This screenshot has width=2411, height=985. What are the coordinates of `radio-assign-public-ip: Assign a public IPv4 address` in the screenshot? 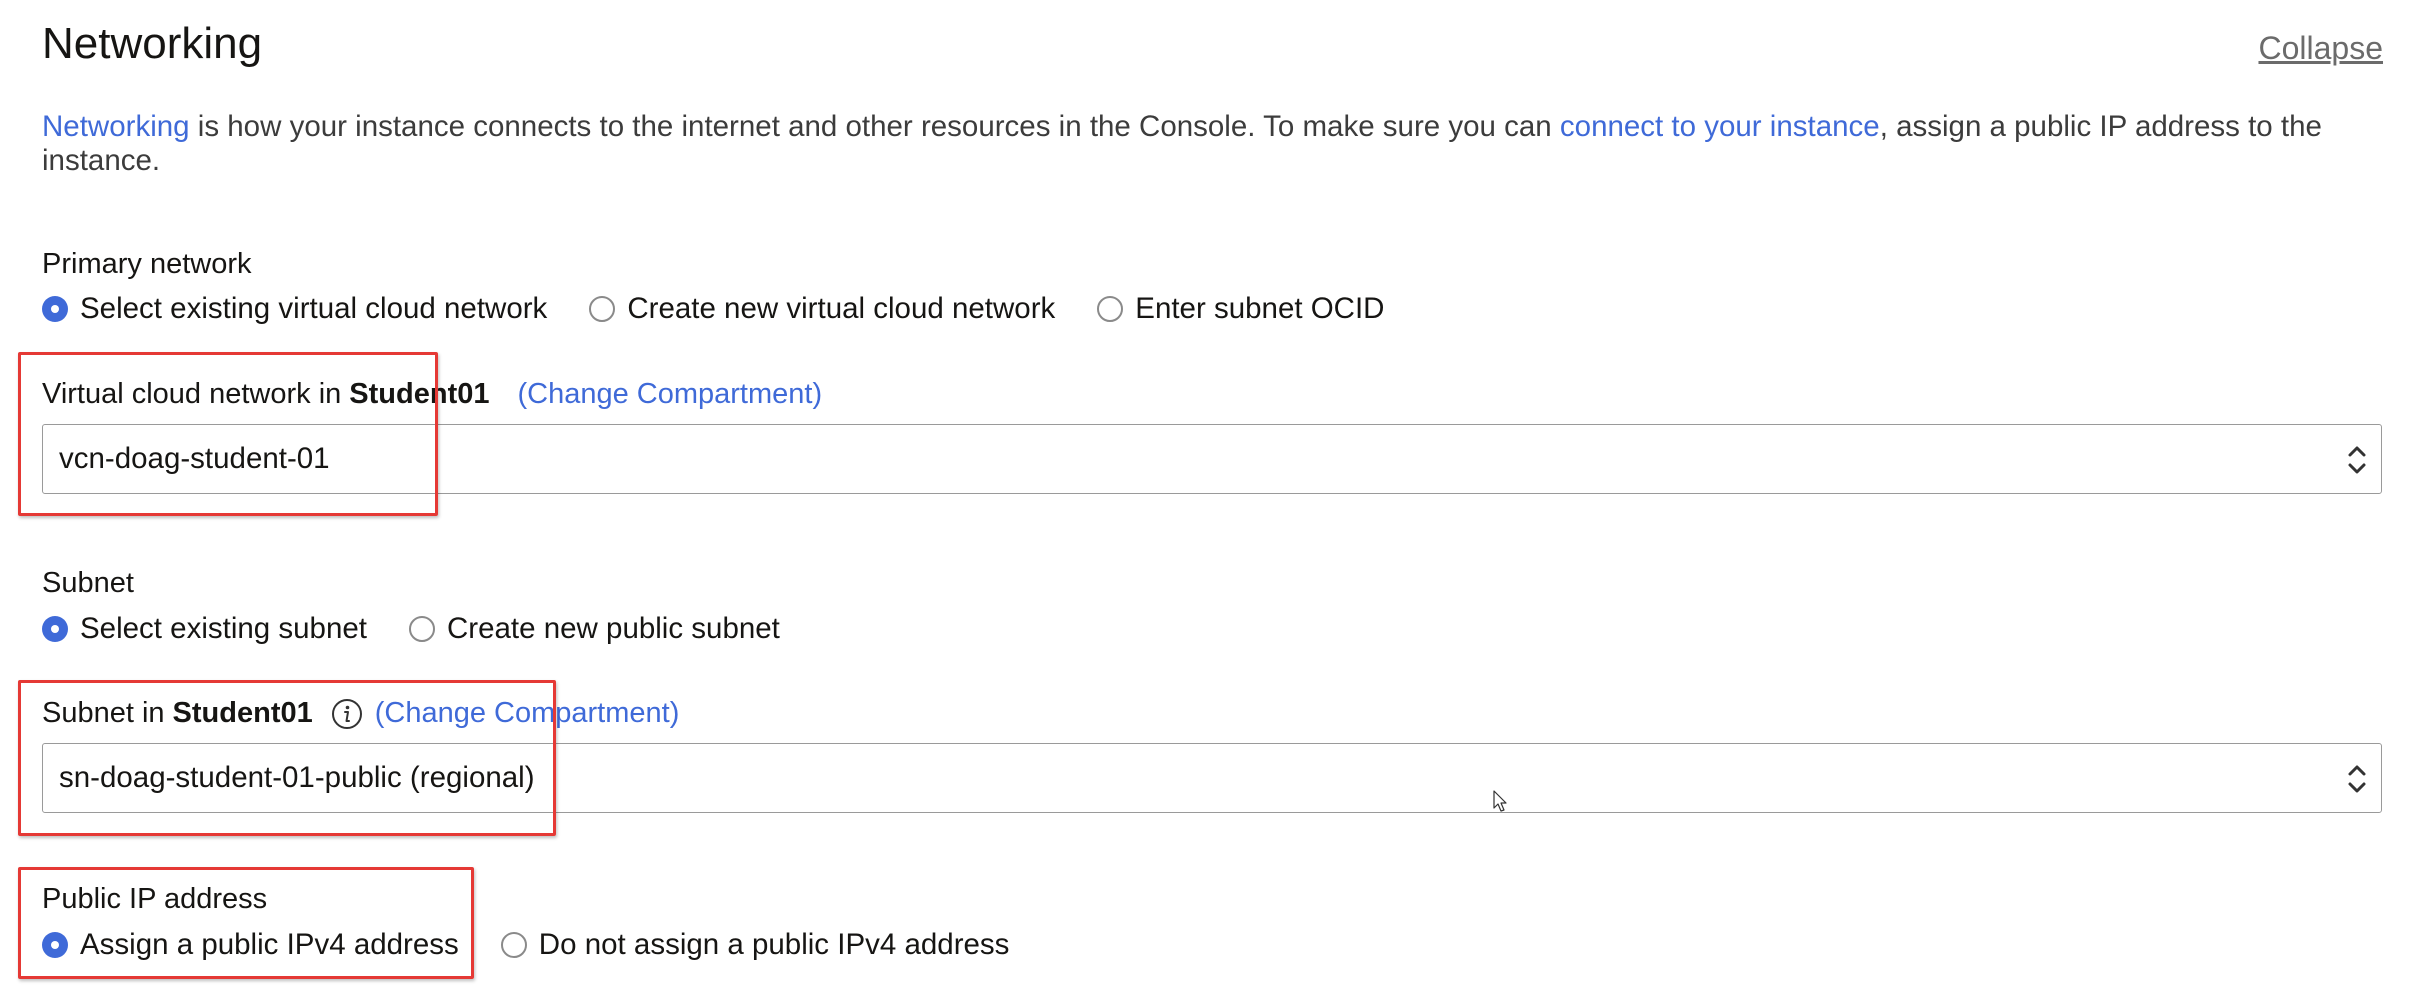 It's located at (250, 945).